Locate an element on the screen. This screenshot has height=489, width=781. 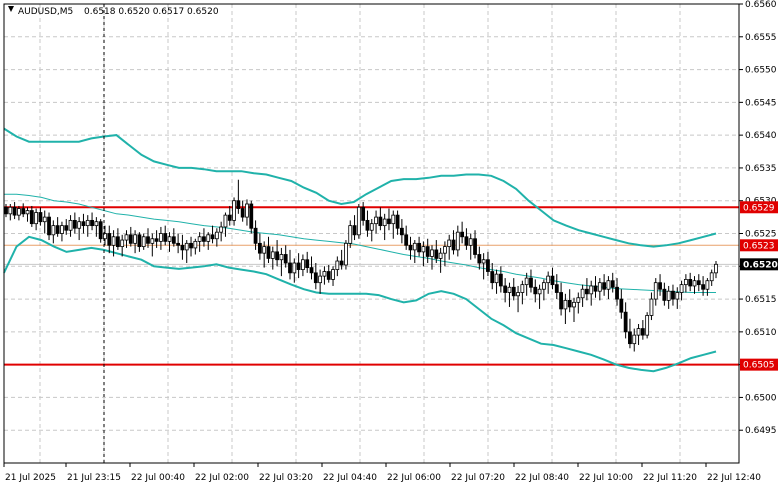
time-tick-label: 22 Jul 11:20 is located at coordinates (670, 478).